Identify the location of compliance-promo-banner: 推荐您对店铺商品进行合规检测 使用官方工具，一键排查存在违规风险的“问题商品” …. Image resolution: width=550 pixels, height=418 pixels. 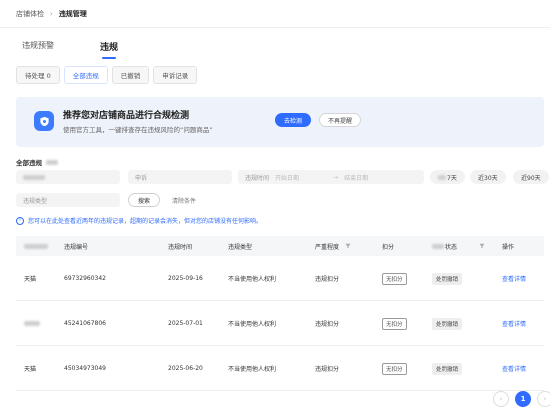
(280, 122).